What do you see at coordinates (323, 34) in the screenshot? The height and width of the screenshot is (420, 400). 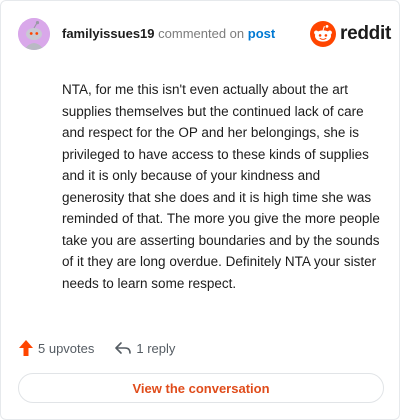 I see `reddit-logo-icon` at bounding box center [323, 34].